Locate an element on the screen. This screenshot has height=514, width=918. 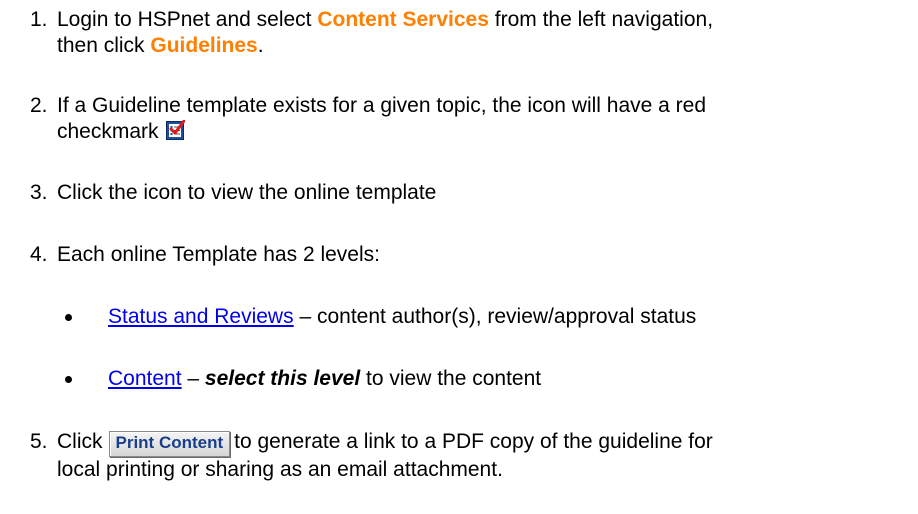
guidelines-label: Guidelines is located at coordinates (204, 45).